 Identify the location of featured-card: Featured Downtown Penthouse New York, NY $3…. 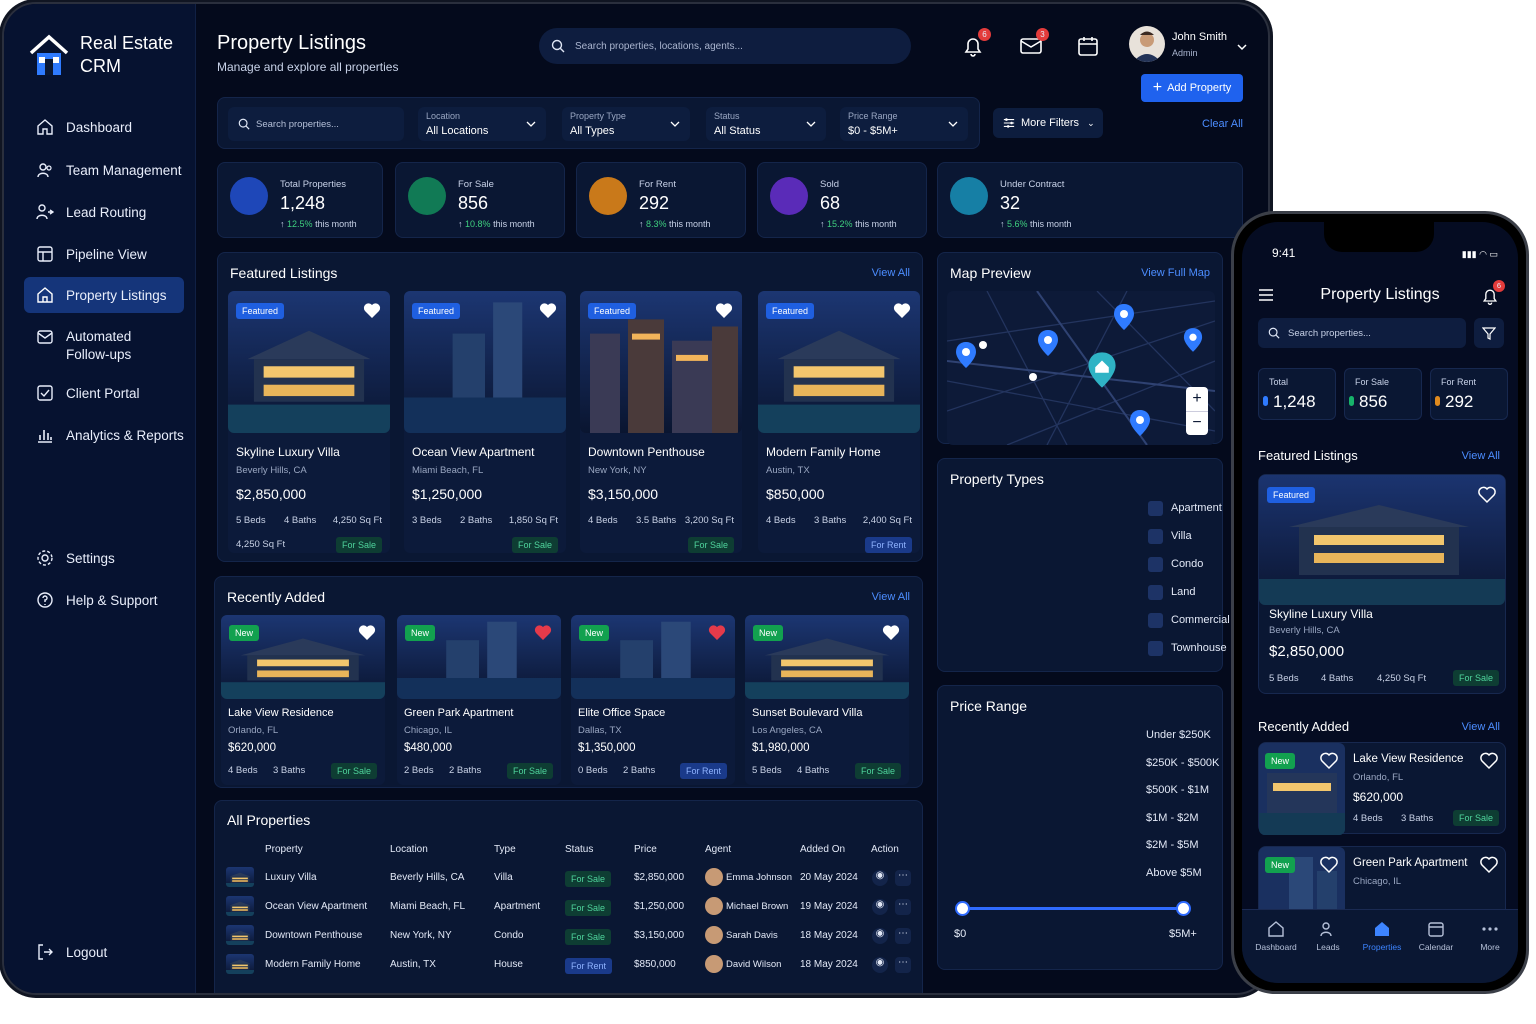
(661, 422).